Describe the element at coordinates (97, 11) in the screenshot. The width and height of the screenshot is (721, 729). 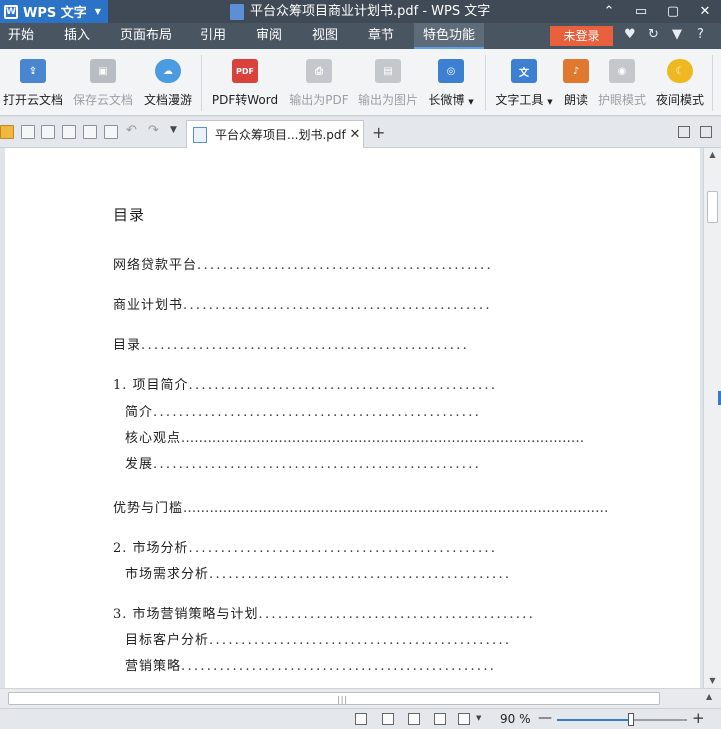
I see `caret-down-icon: ▼` at that location.